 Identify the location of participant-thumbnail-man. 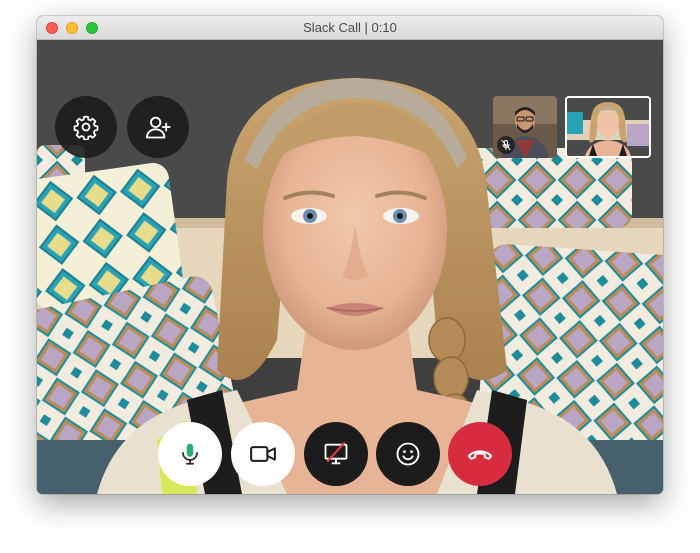
(525, 127).